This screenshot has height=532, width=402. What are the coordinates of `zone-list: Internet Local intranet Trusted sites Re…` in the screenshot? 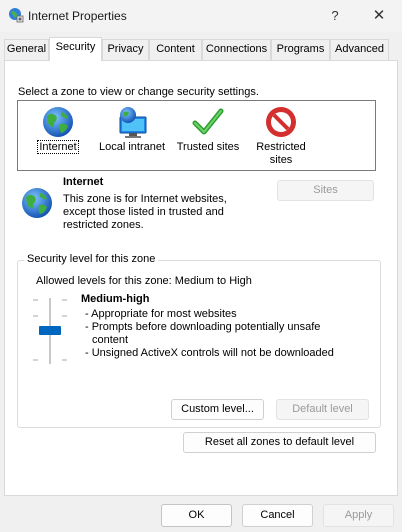 It's located at (196, 135).